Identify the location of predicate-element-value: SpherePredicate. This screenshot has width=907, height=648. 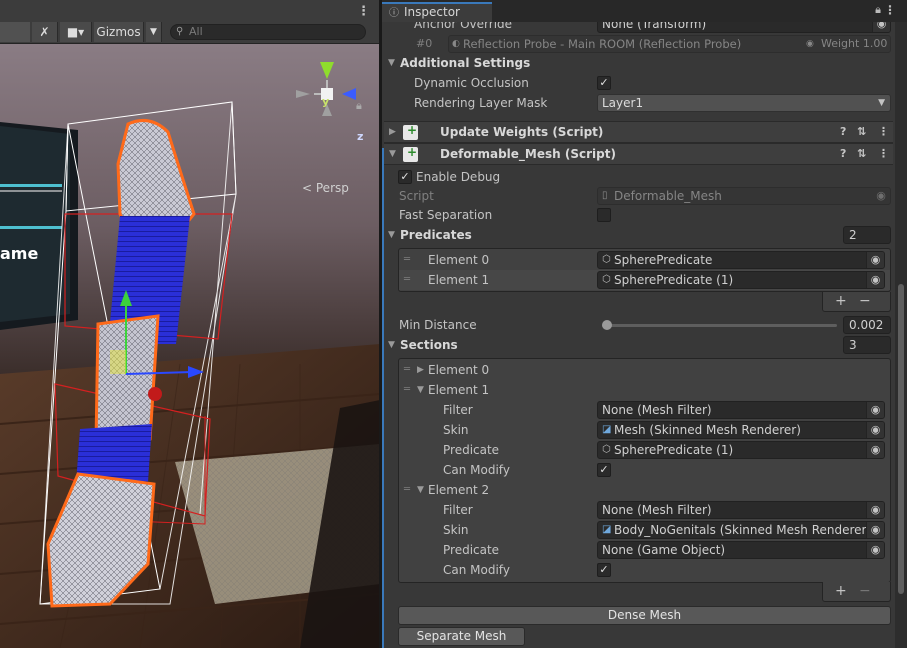
(663, 260).